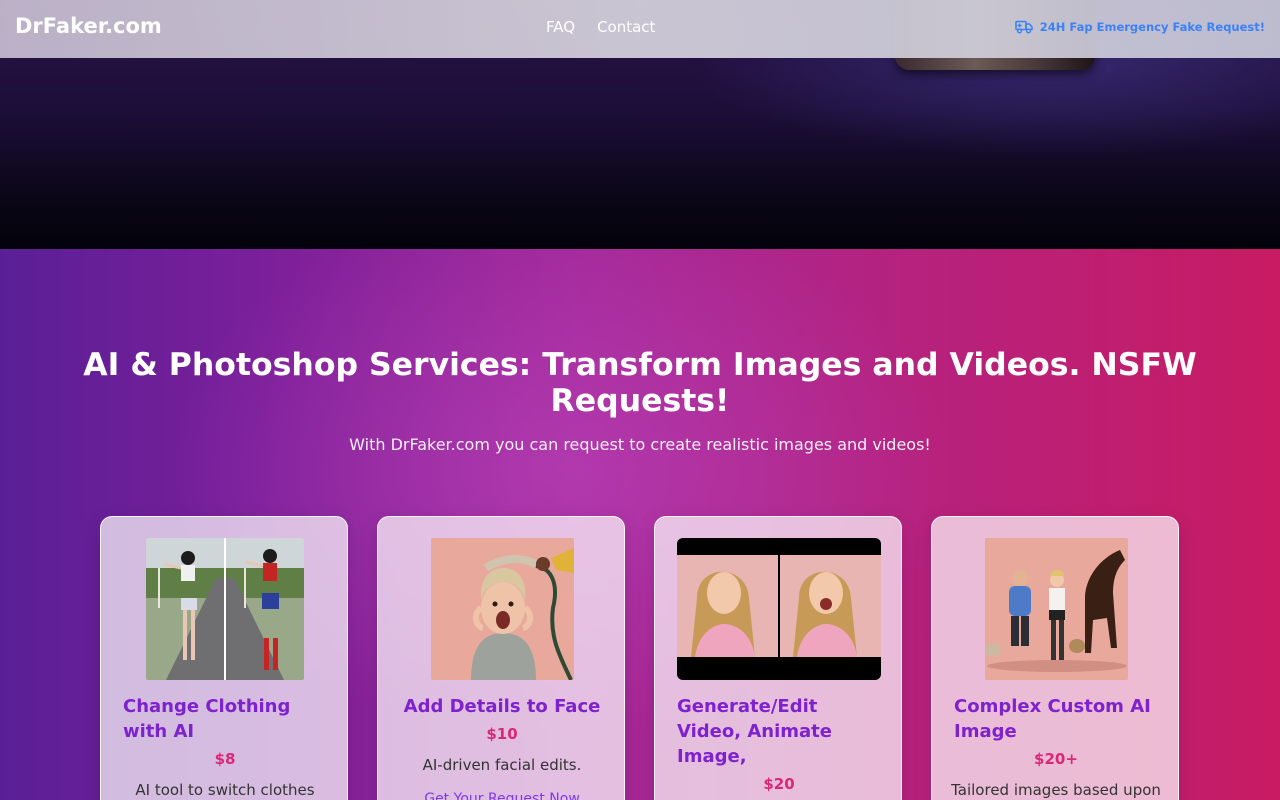  I want to click on card-title: Change Clothing with AI, so click(207, 719).